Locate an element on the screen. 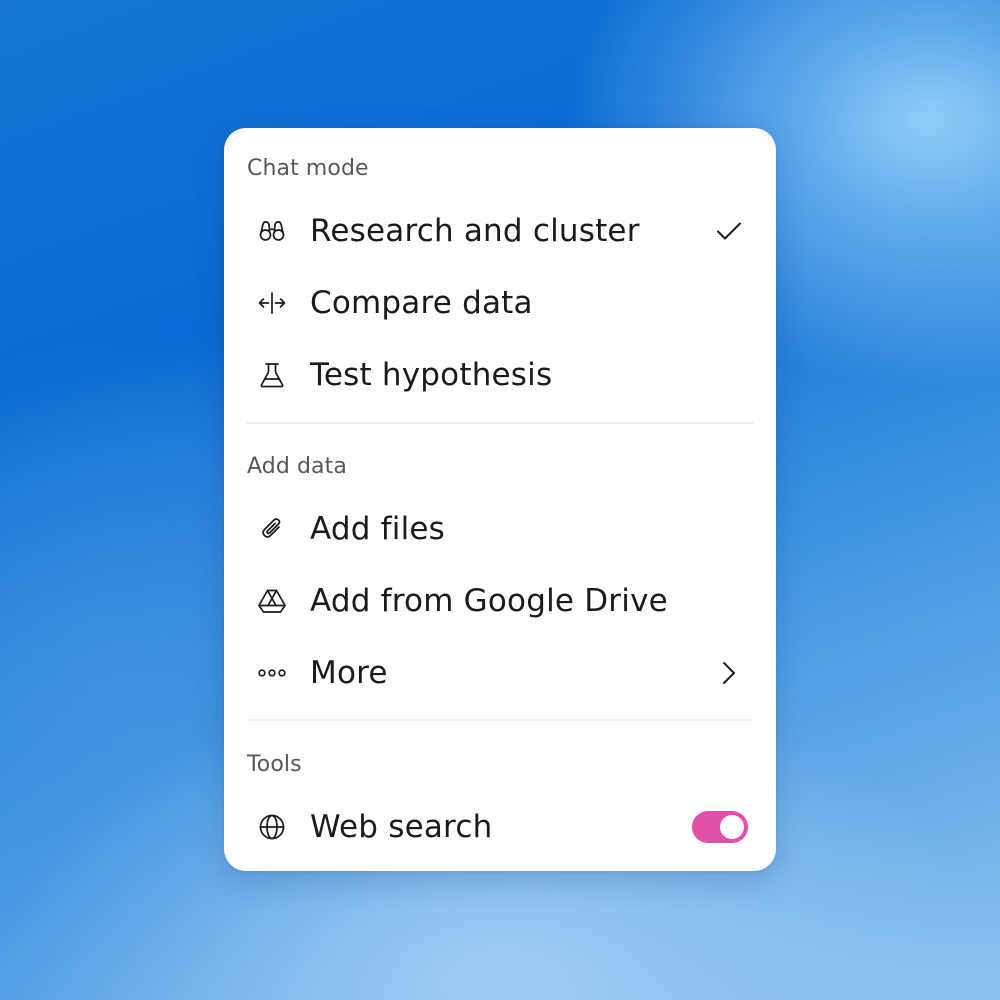  chevron-right-icon is located at coordinates (729, 673).